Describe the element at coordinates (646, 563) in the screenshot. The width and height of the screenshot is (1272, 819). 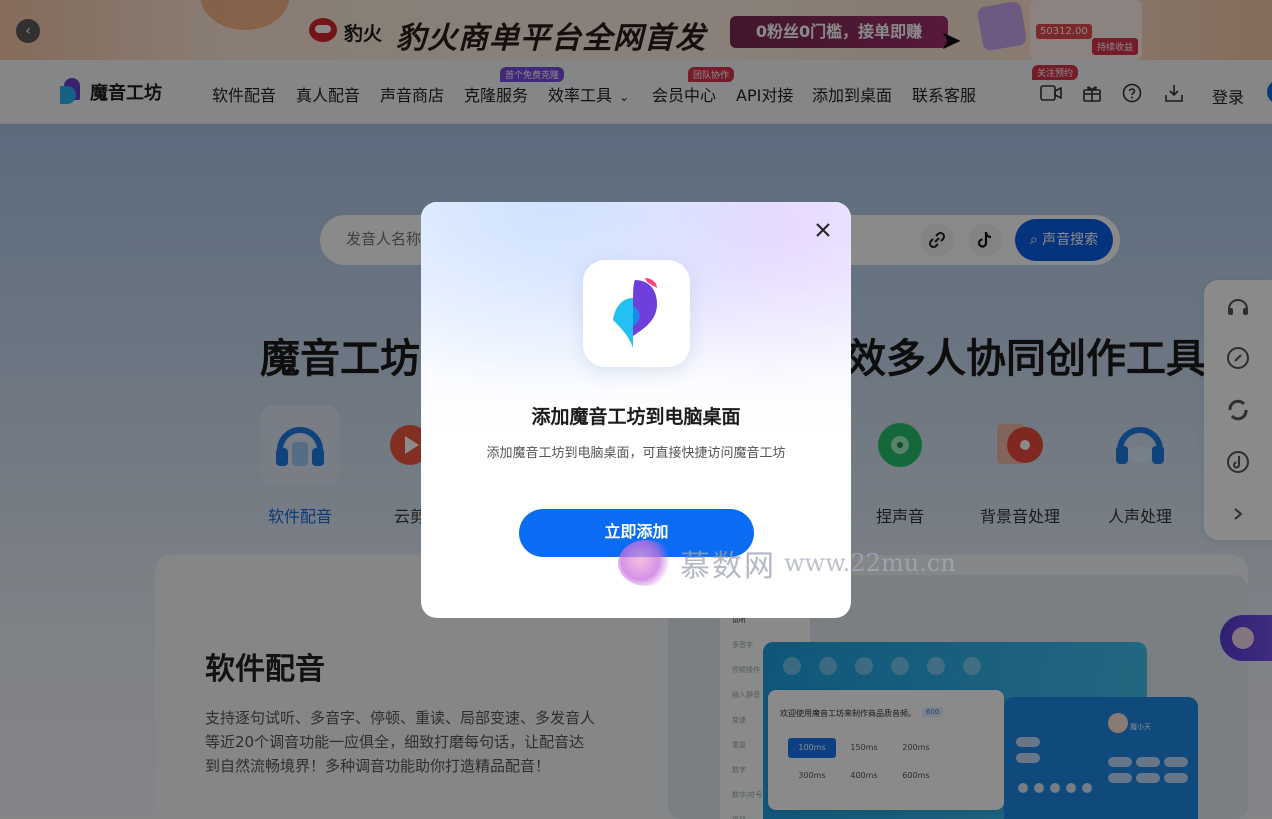
I see `watermark-logo-icon` at that location.